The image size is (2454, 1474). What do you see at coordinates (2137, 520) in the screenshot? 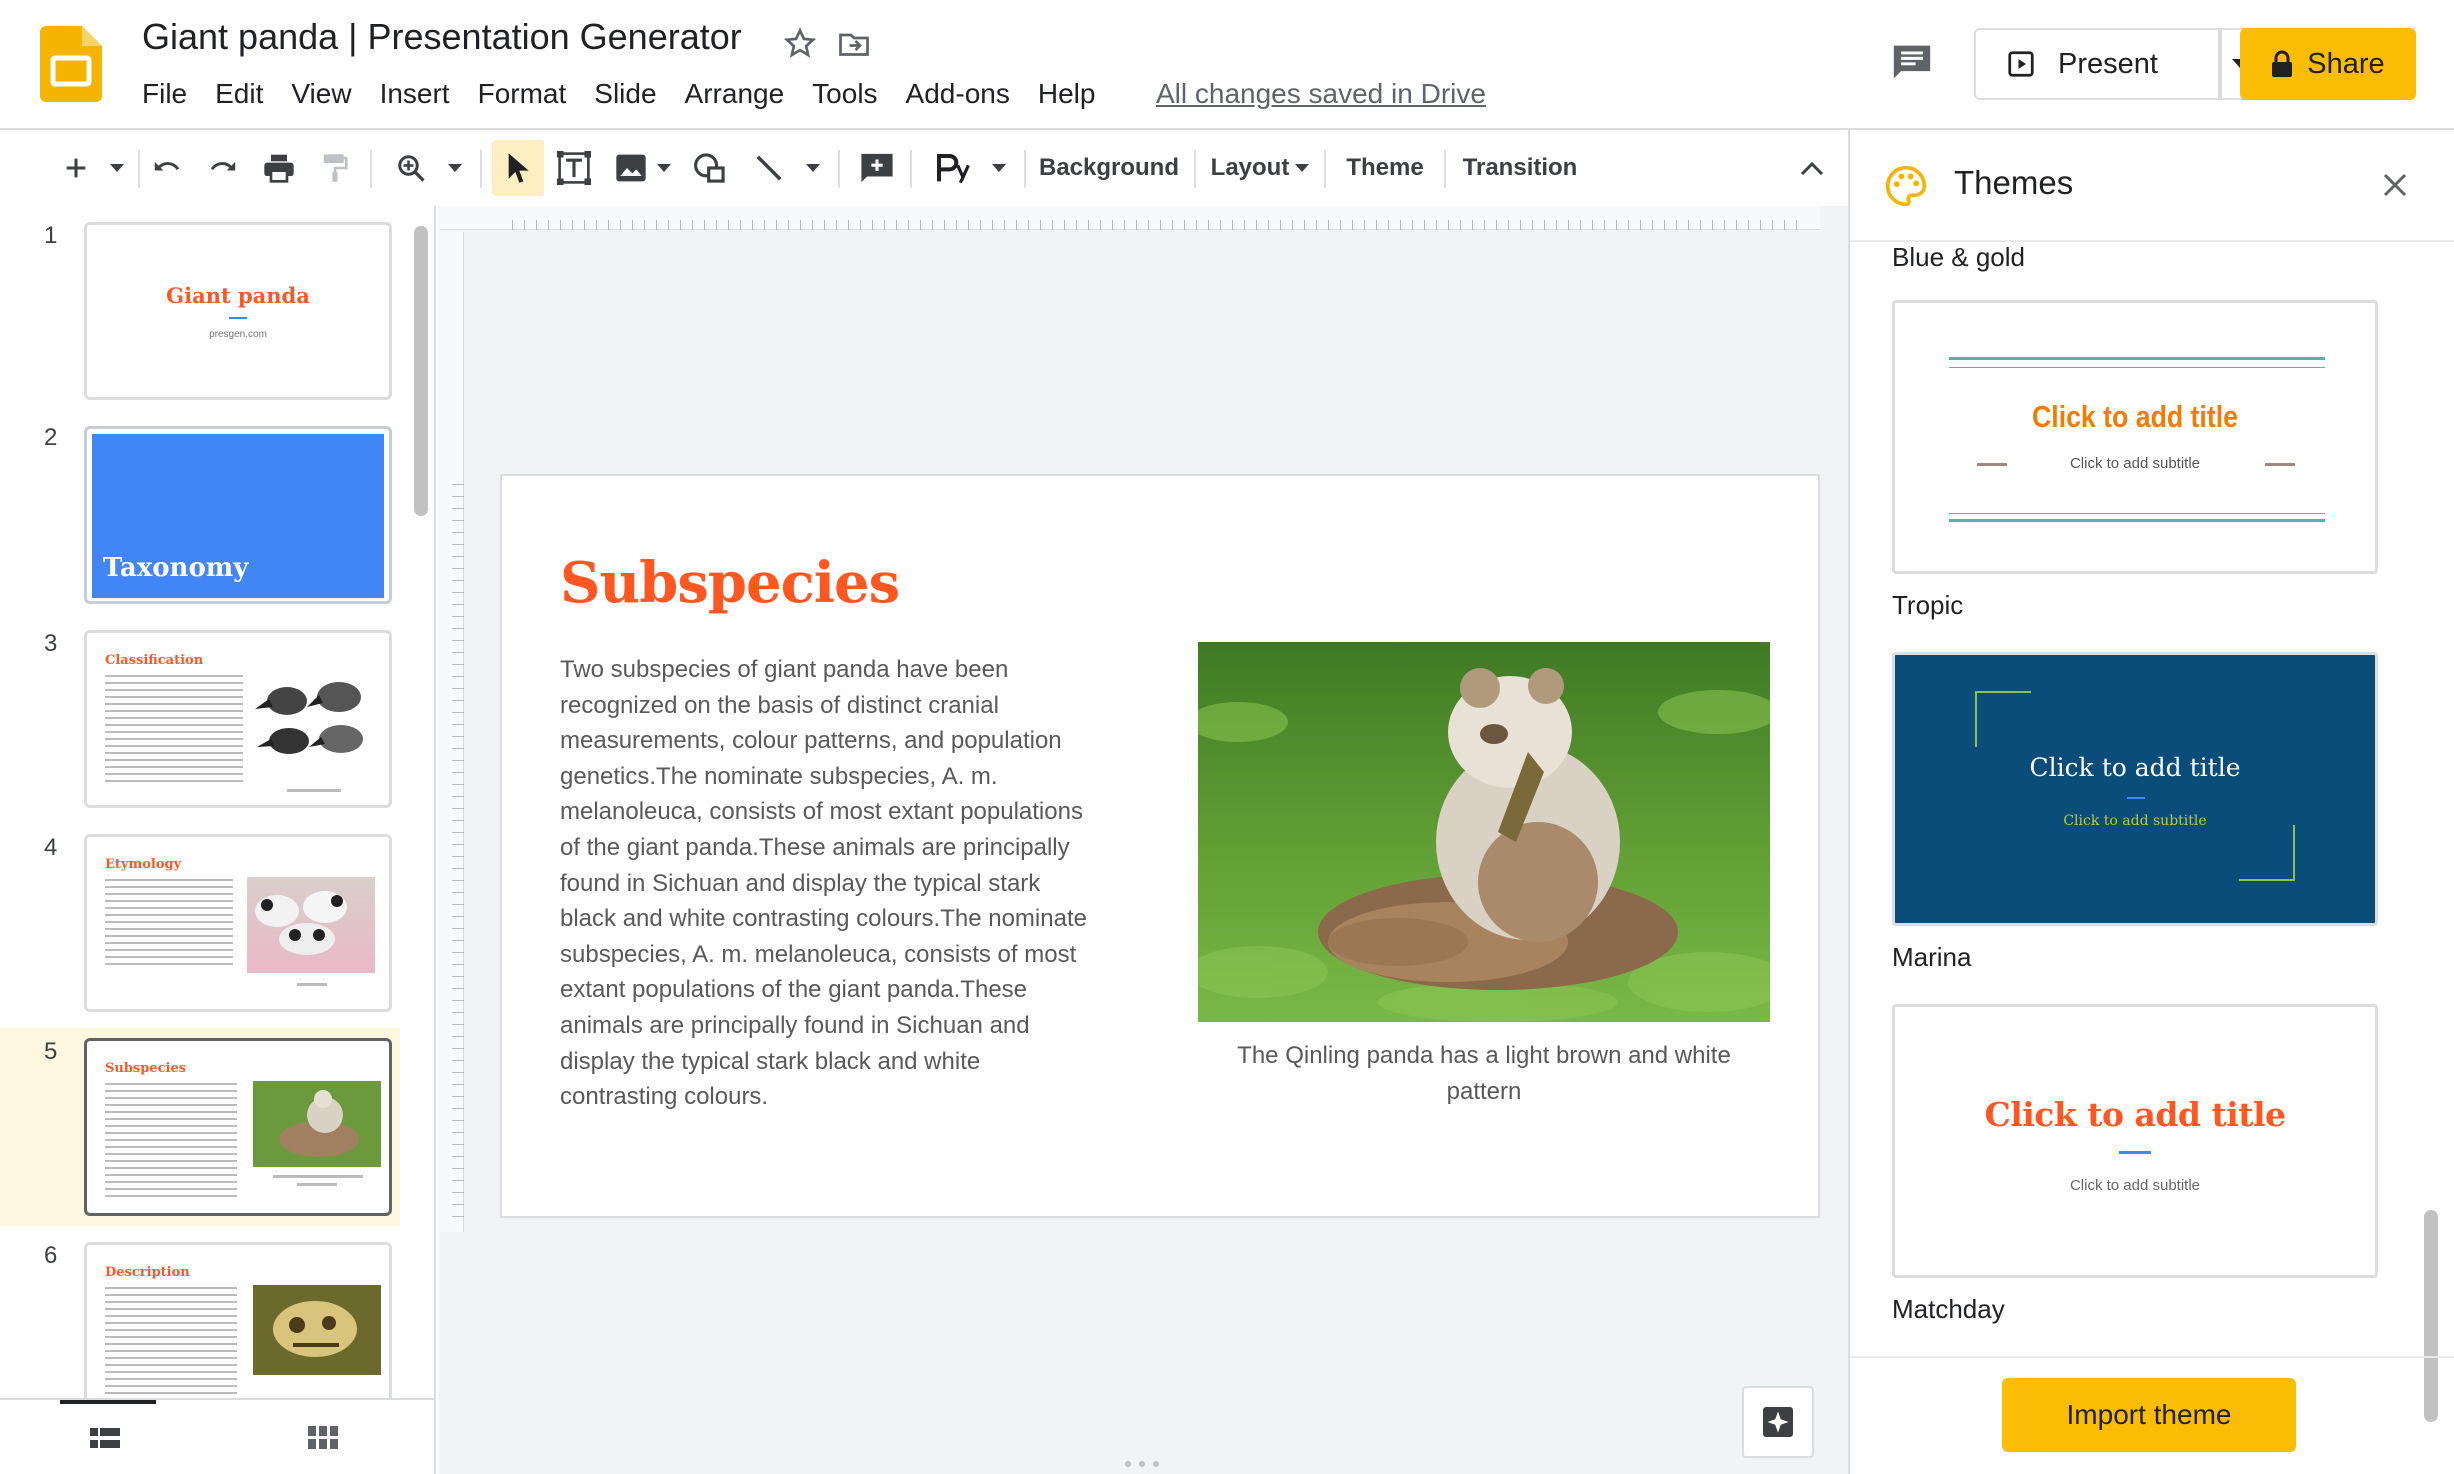
I see `tropic-bottom-line` at bounding box center [2137, 520].